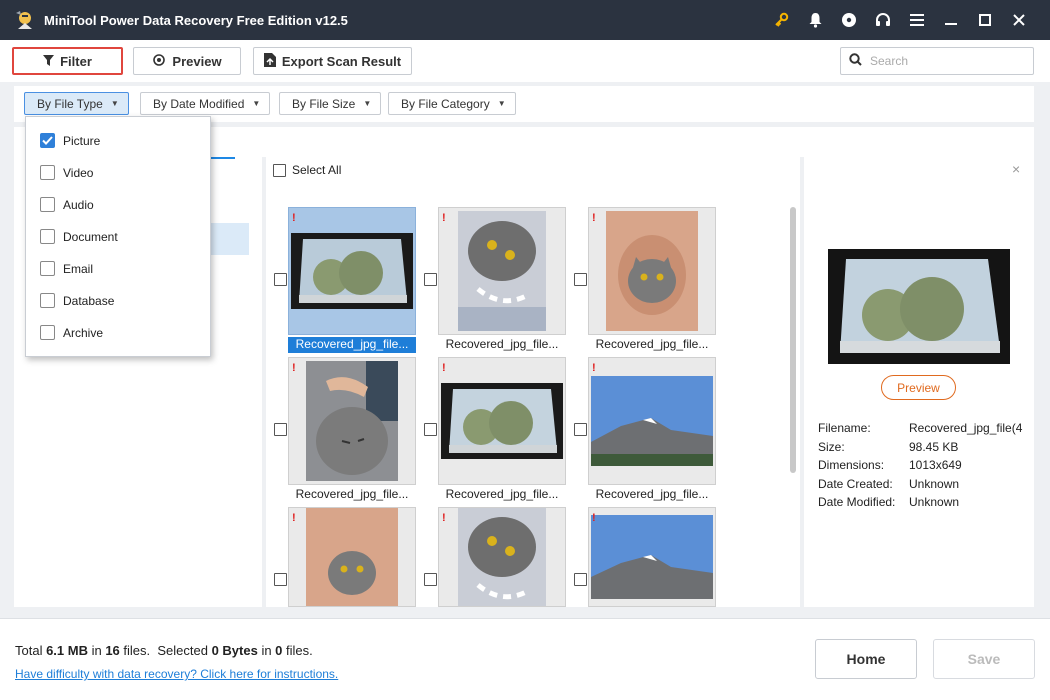 Image resolution: width=1050 pixels, height=700 pixels. I want to click on file-type-option-archive: Archive, so click(71, 332).